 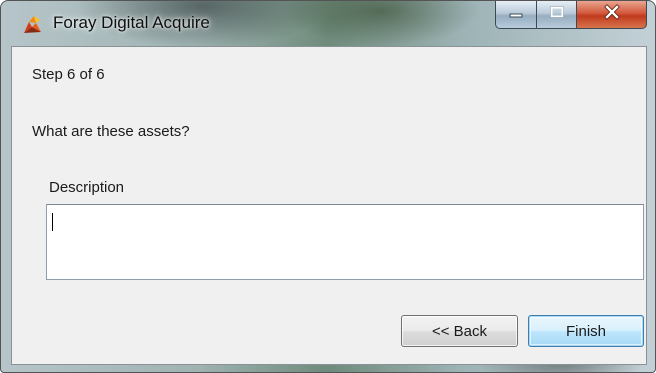 I want to click on question-text: What are these assets?, so click(x=111, y=131).